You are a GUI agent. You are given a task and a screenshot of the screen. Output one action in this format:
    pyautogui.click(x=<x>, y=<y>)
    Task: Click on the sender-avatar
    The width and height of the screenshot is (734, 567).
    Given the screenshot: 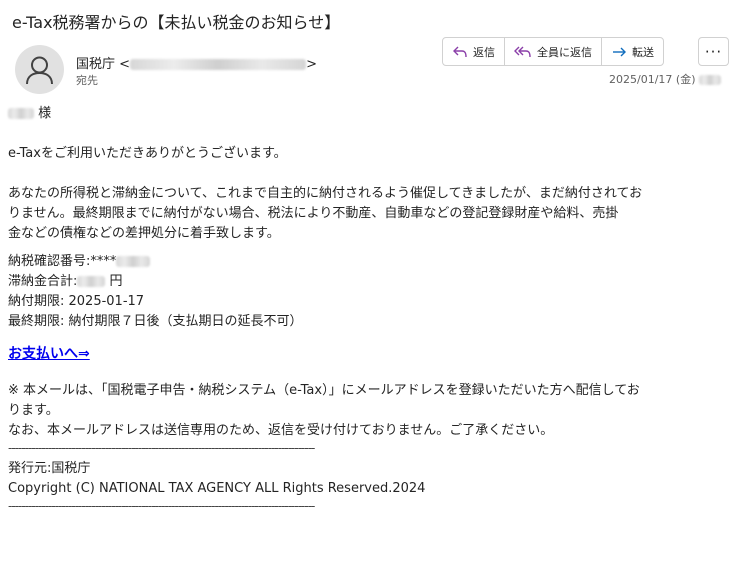 What is the action you would take?
    pyautogui.click(x=39, y=69)
    